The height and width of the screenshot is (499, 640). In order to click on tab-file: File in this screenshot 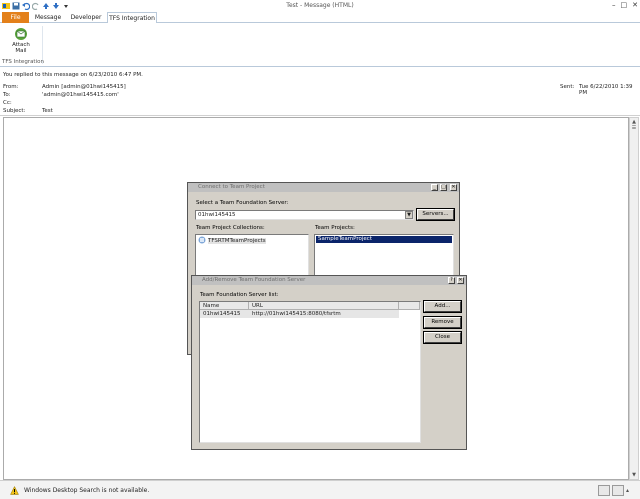, I will do `click(15, 17)`.